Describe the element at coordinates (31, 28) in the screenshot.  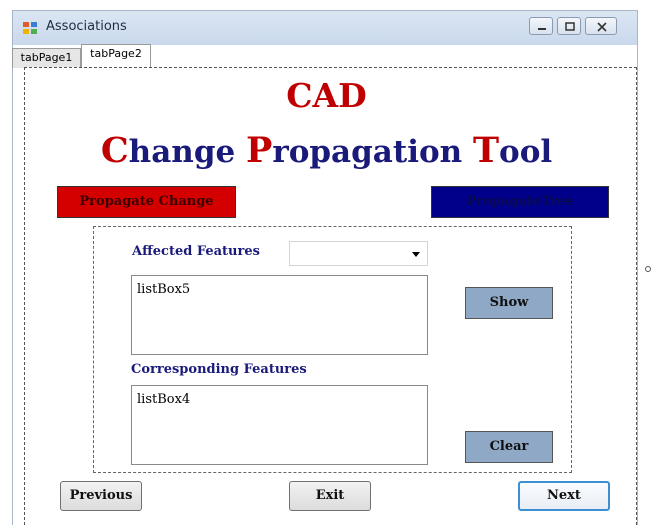
I see `app-icon` at that location.